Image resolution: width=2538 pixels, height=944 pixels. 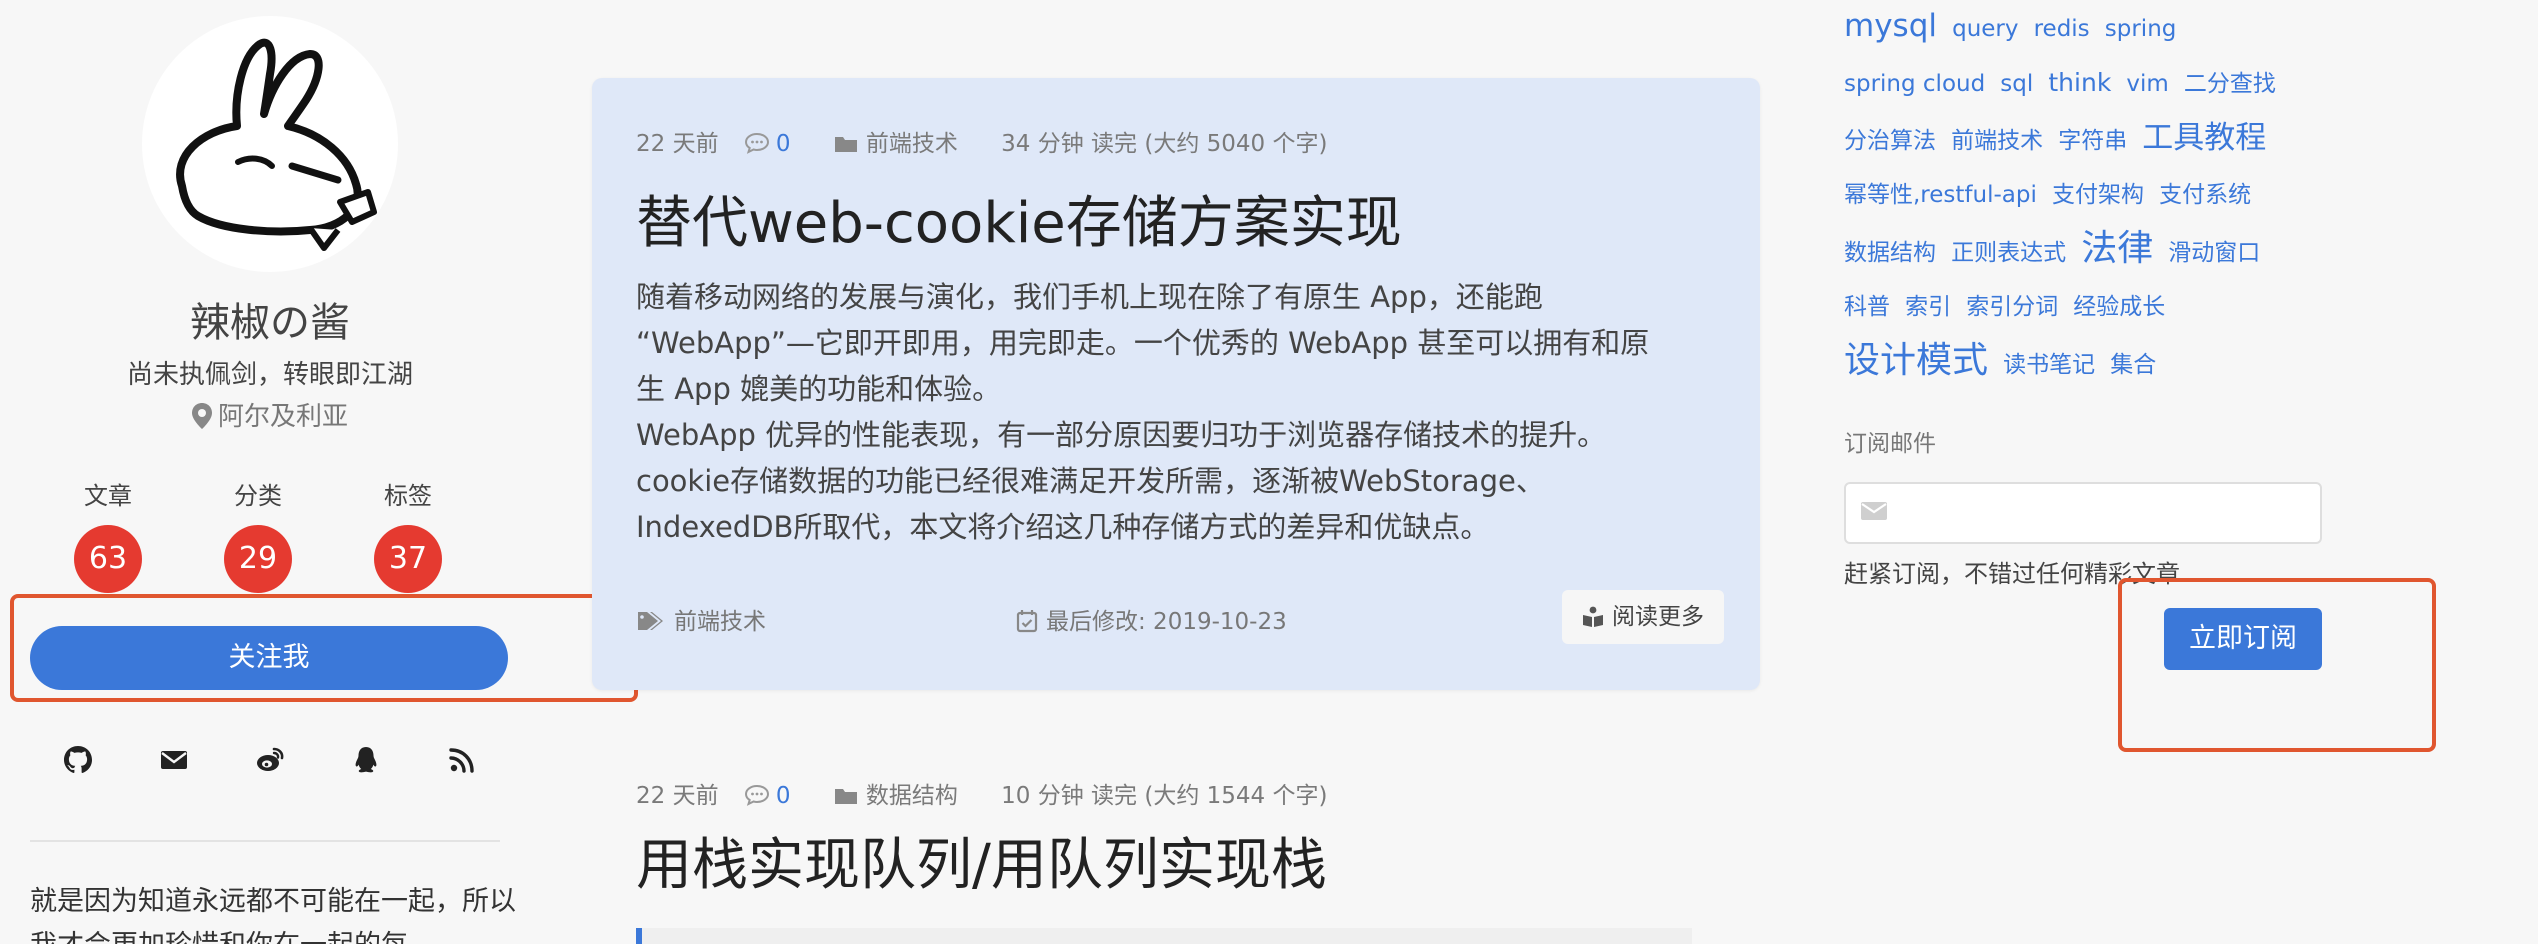 I want to click on email-field, so click(x=2083, y=513).